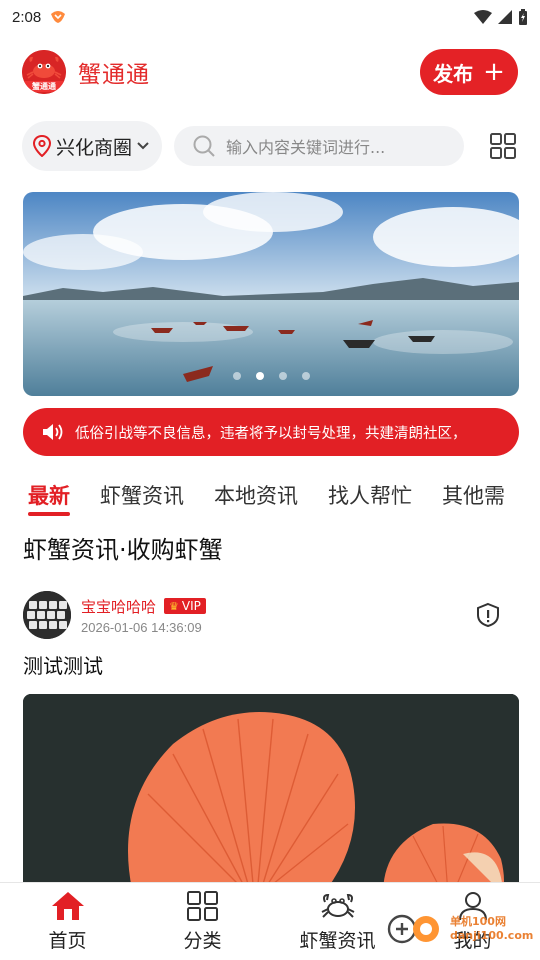 This screenshot has height=960, width=540. I want to click on watermark-logo-icon, so click(413, 929).